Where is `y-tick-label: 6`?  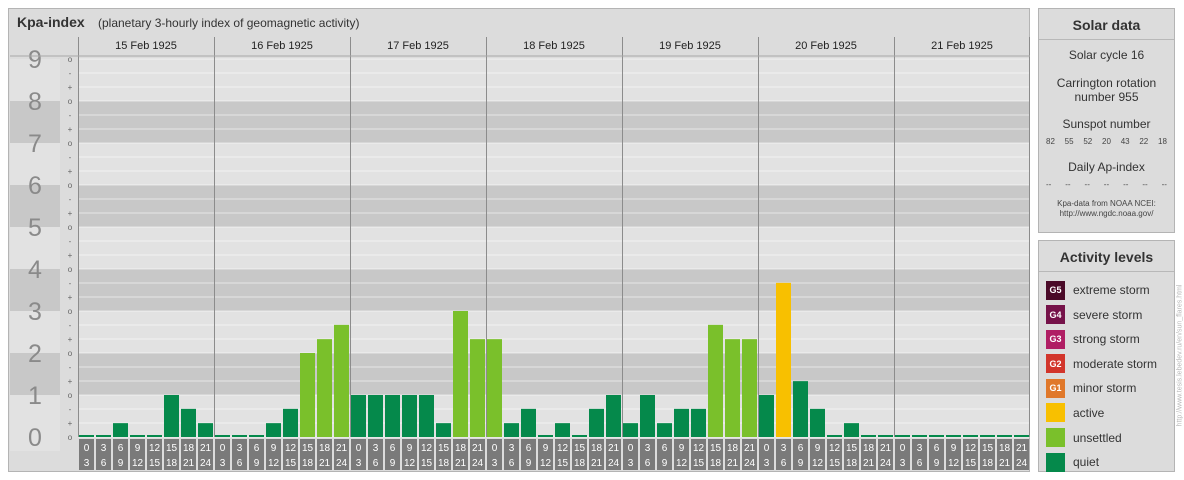
y-tick-label: 6 is located at coordinates (35, 186).